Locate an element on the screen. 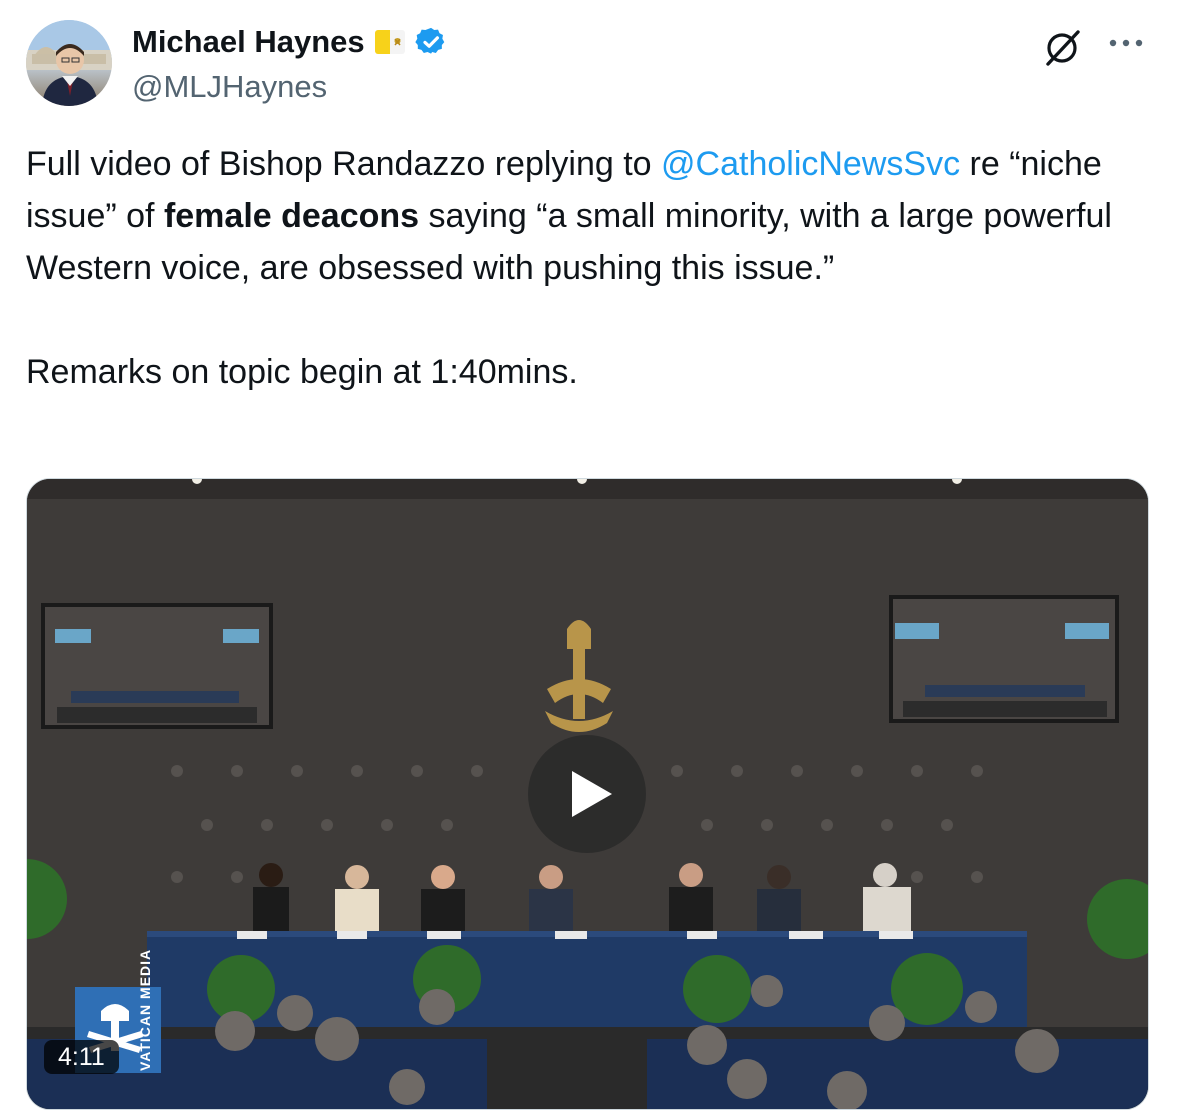 The width and height of the screenshot is (1192, 1110). tweet-bold-text: female deacons is located at coordinates (291, 216).